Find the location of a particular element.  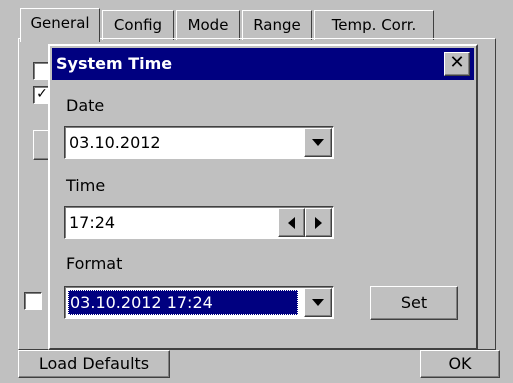

dialog-titlebar: System Time ✕ is located at coordinates (263, 64).